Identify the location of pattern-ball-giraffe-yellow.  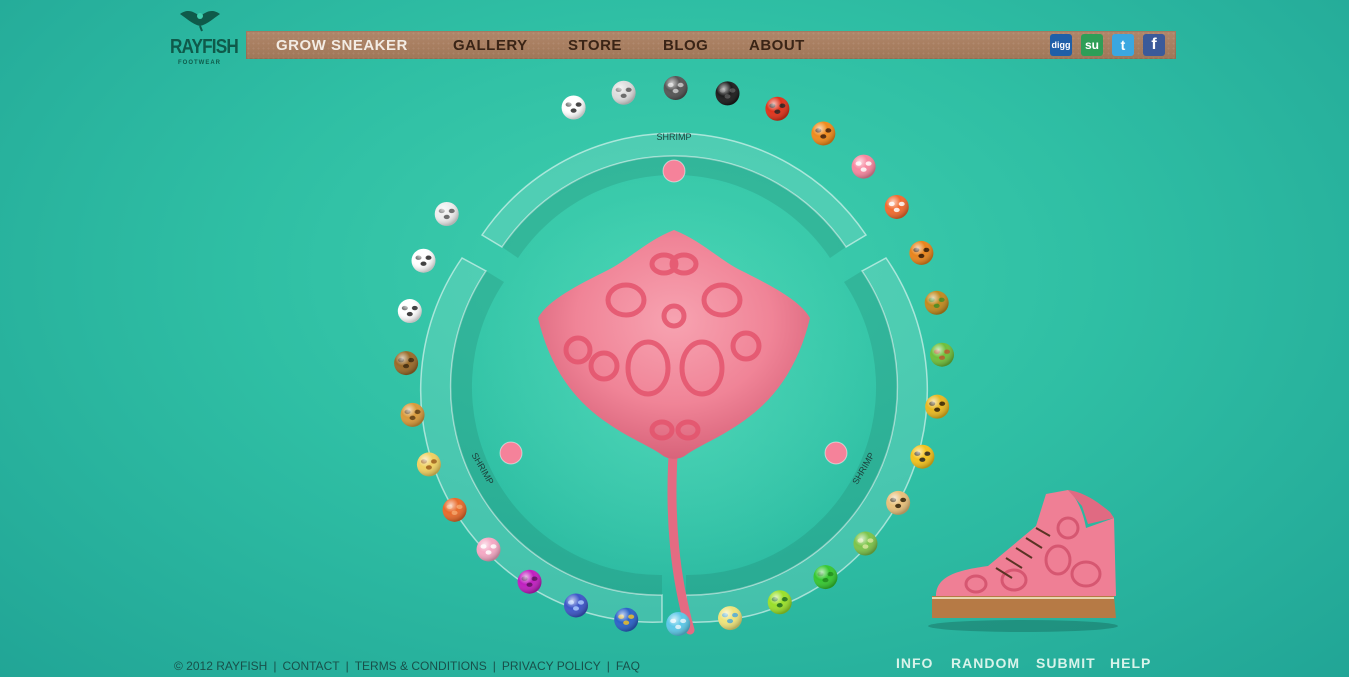
(428, 464).